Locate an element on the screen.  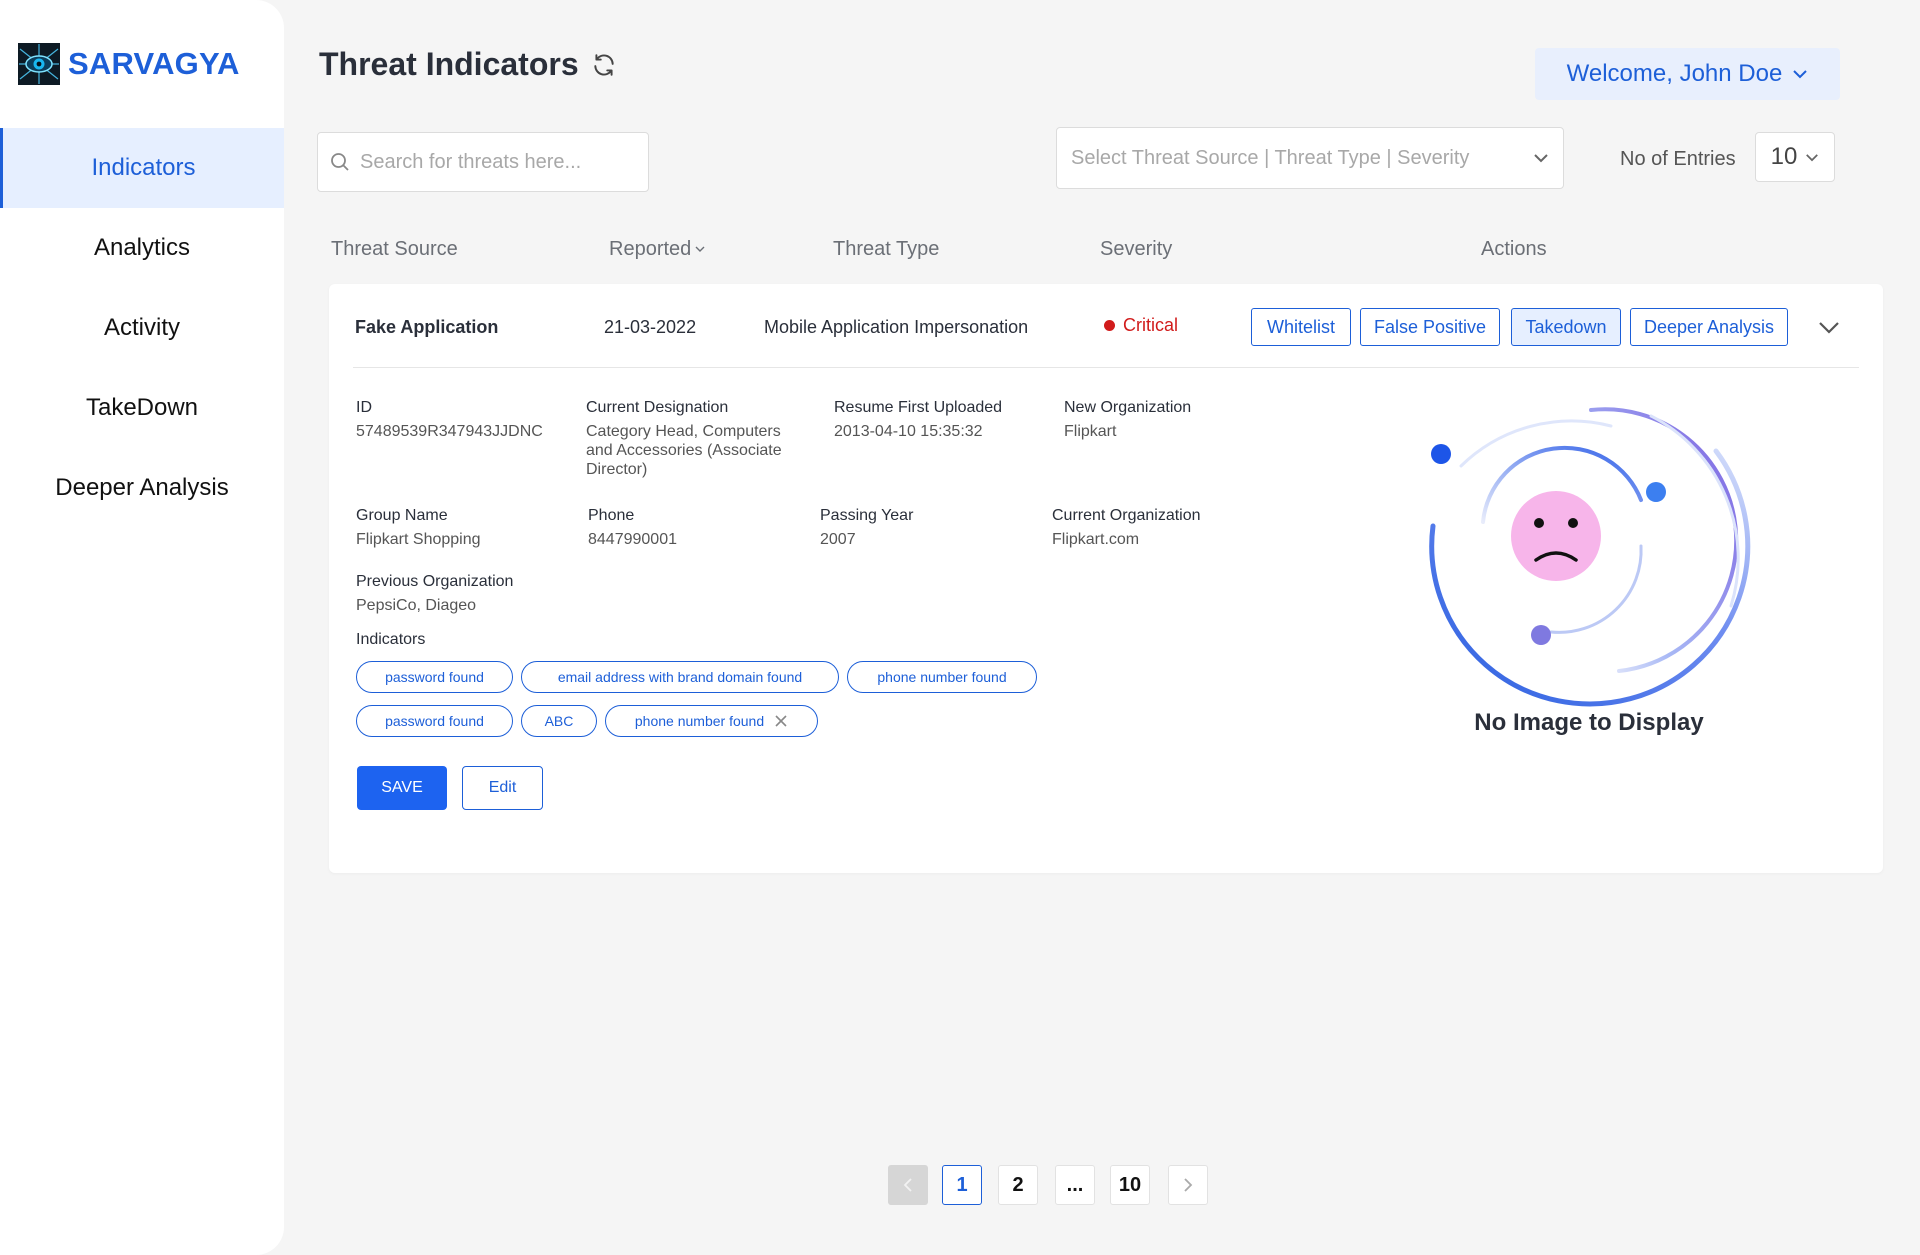
sidebar-item-takedown: TakeDown is located at coordinates (142, 408).